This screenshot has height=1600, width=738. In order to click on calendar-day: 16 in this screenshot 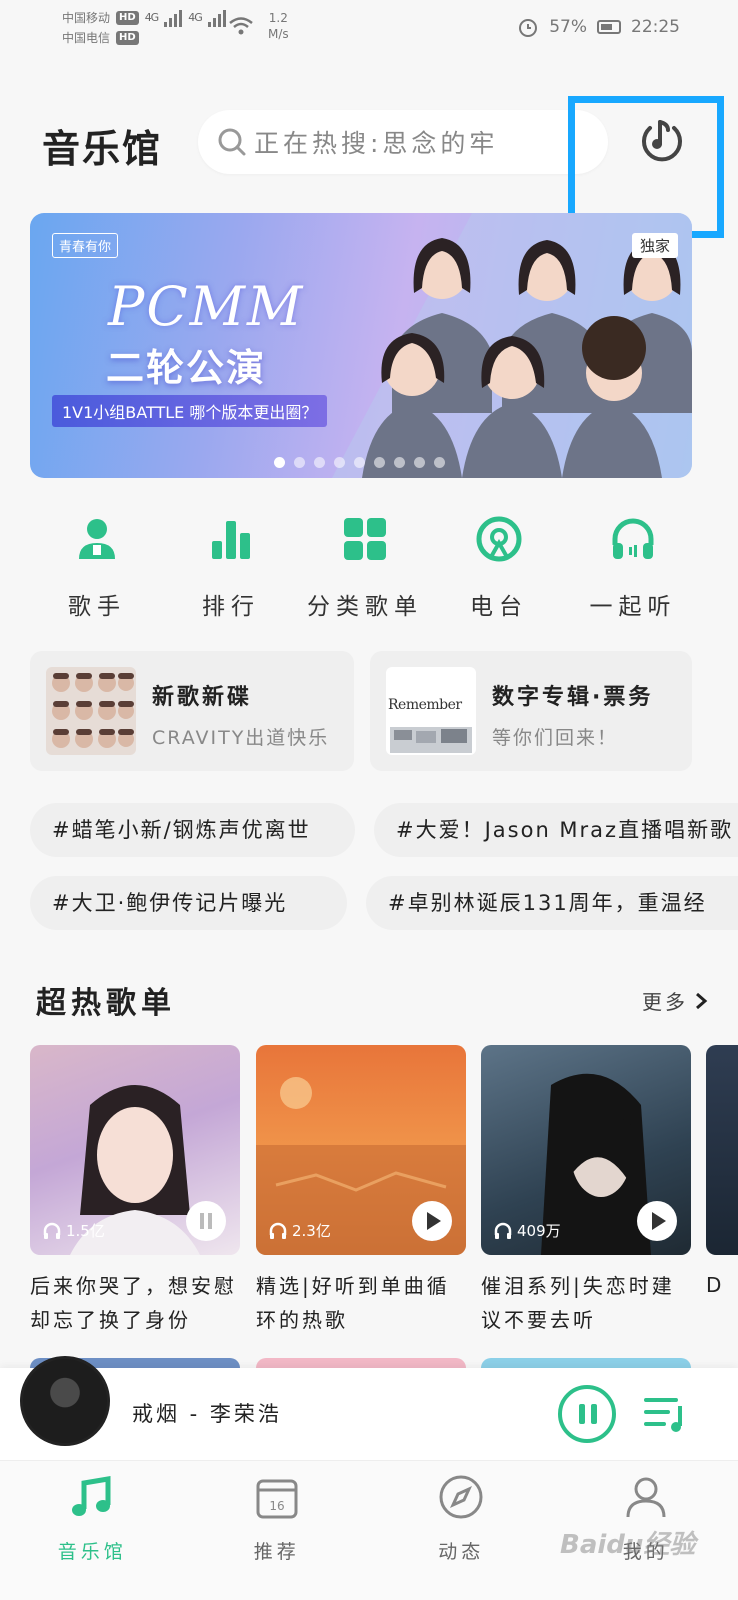, I will do `click(276, 1506)`.